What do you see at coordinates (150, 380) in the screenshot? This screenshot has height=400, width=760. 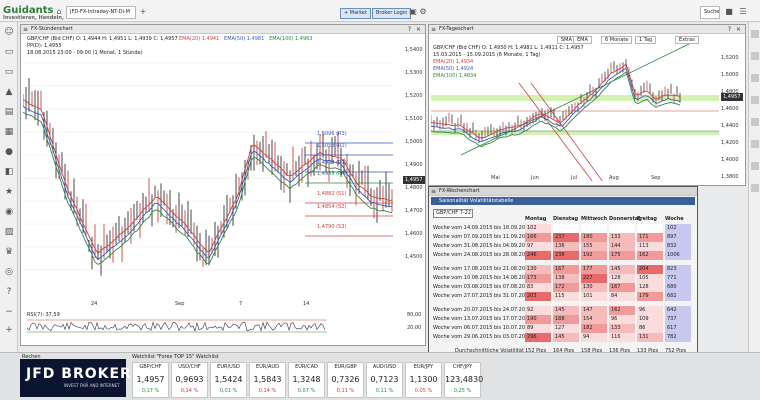 I see `watchlist-card: GBP/CHF 1,4957 0,17 %` at bounding box center [150, 380].